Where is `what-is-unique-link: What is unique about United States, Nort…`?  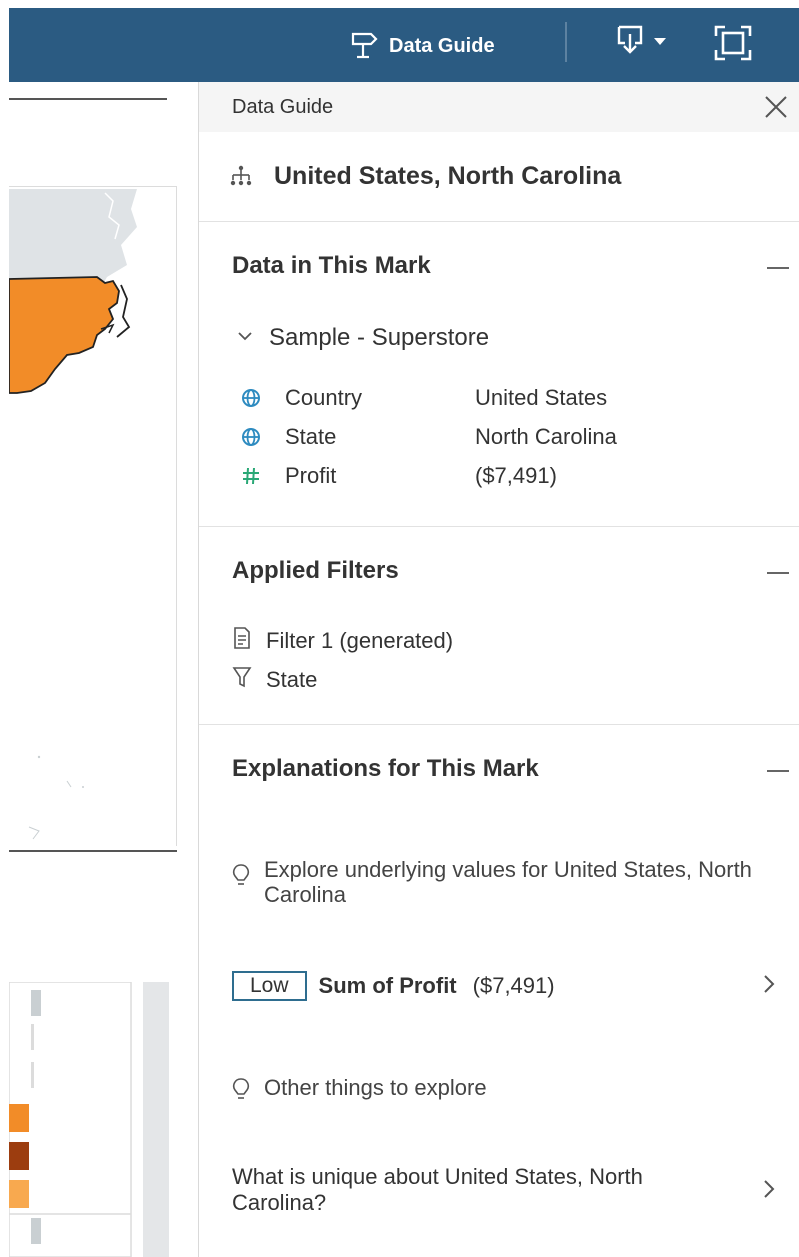
what-is-unique-link: What is unique about United States, Nort… is located at coordinates (512, 1190).